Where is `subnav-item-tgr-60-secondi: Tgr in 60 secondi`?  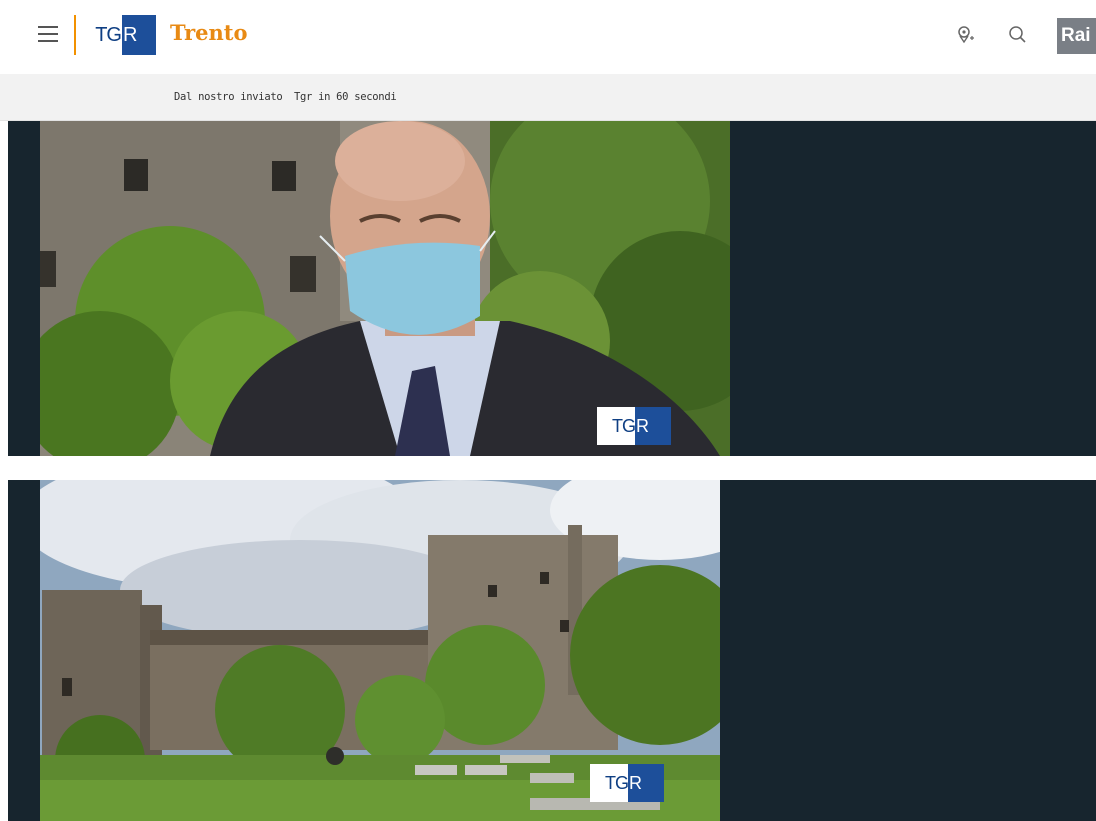 subnav-item-tgr-60-secondi: Tgr in 60 secondi is located at coordinates (345, 97).